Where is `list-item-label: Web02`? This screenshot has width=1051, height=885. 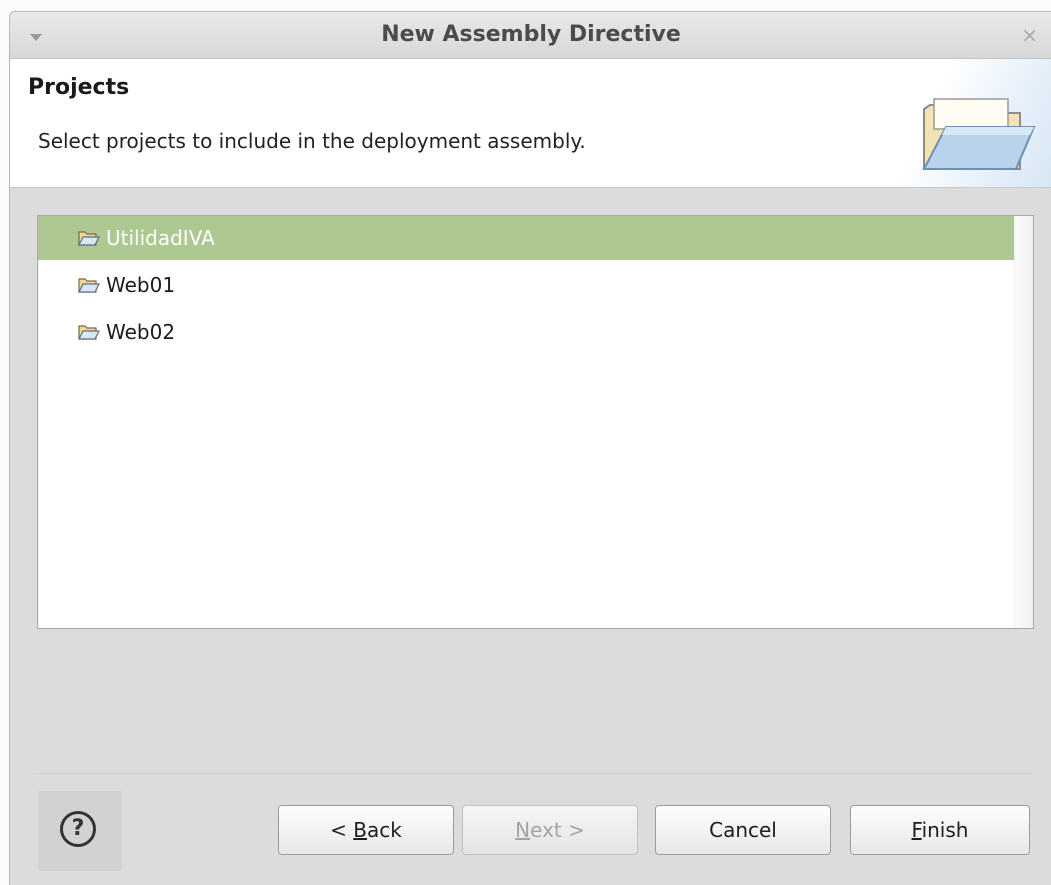 list-item-label: Web02 is located at coordinates (141, 332).